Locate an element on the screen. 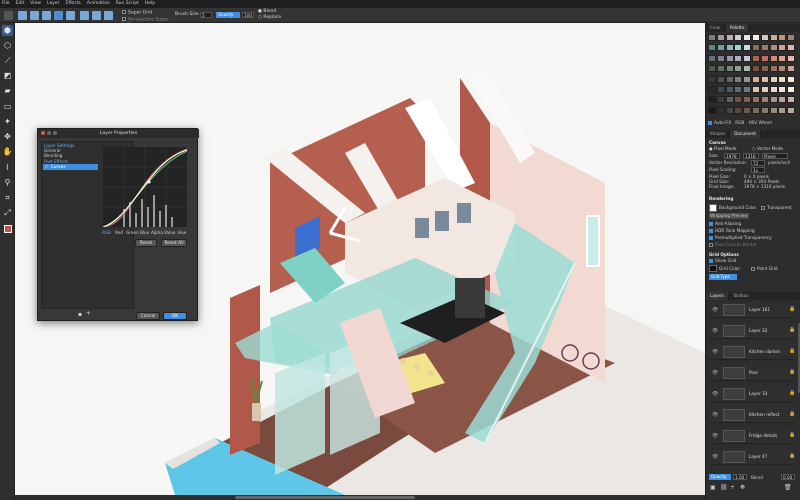 The image size is (800, 500). new-folder-icon: ▣ is located at coordinates (713, 488).